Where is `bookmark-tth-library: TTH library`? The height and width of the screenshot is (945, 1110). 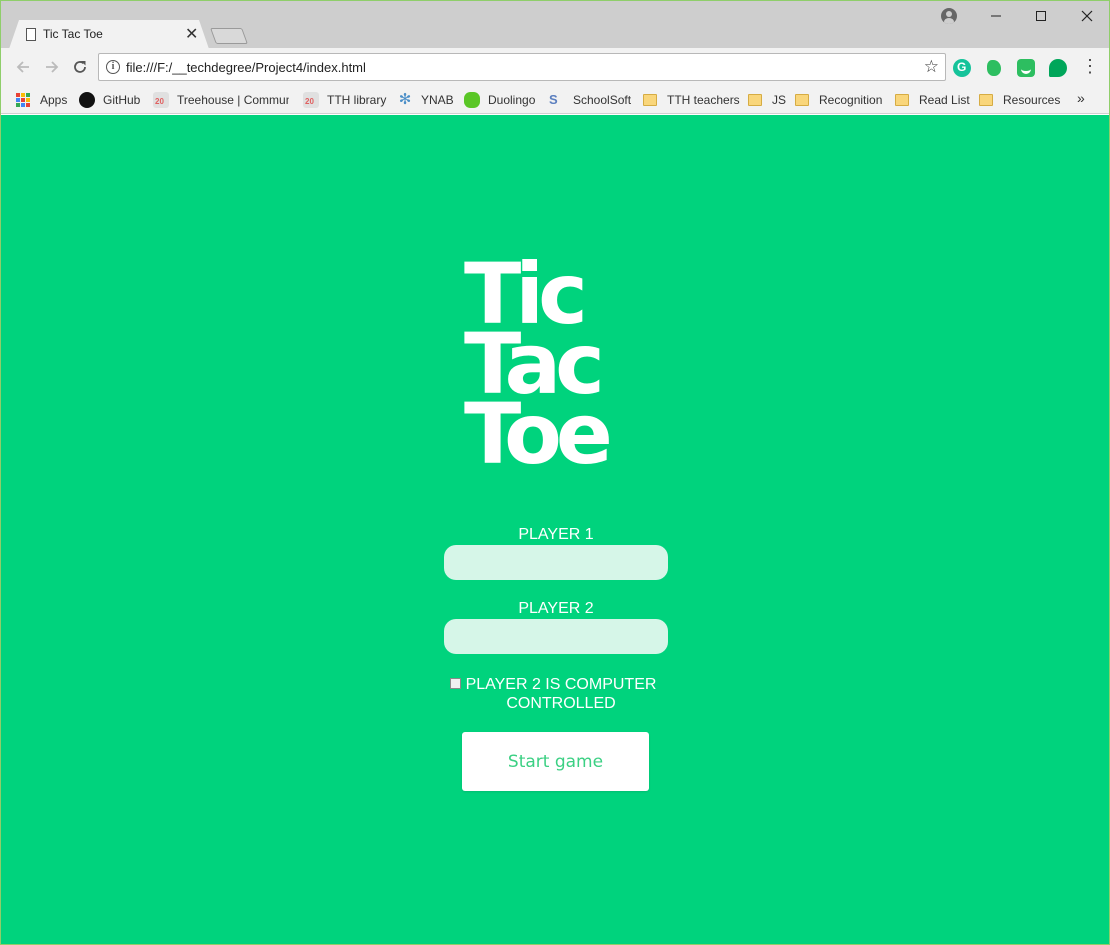 bookmark-tth-library: TTH library is located at coordinates (344, 100).